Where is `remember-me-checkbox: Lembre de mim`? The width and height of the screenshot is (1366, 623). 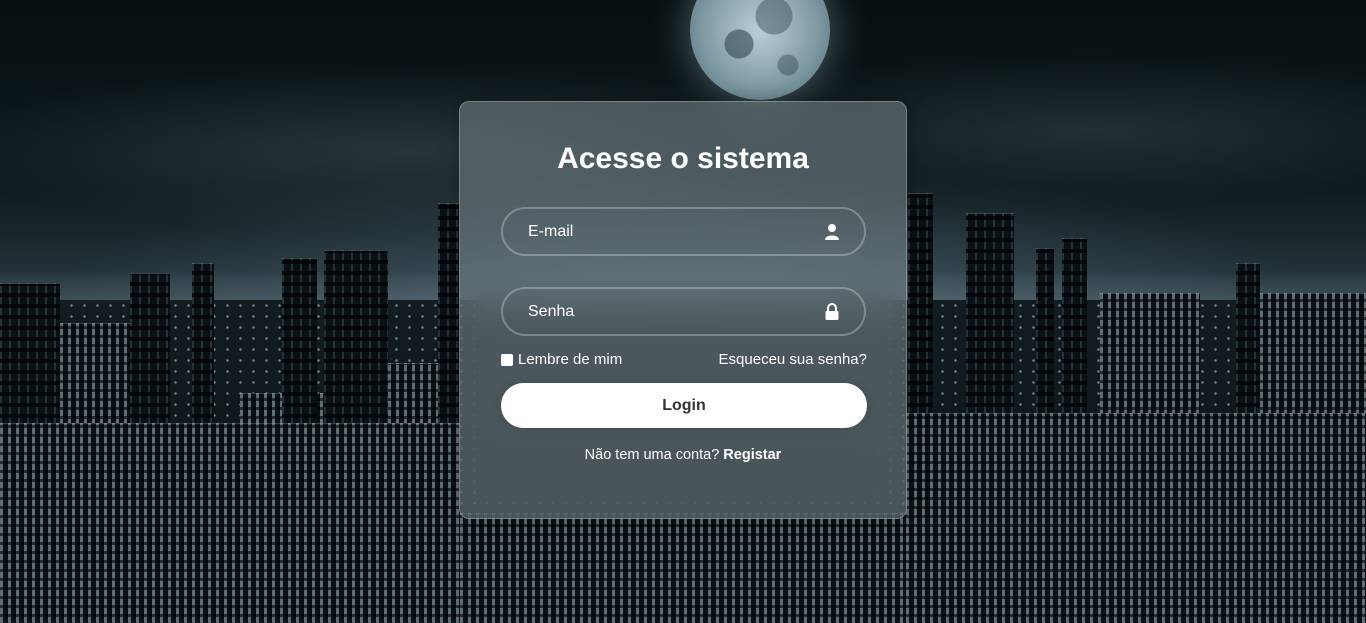 remember-me-checkbox: Lembre de mim is located at coordinates (561, 359).